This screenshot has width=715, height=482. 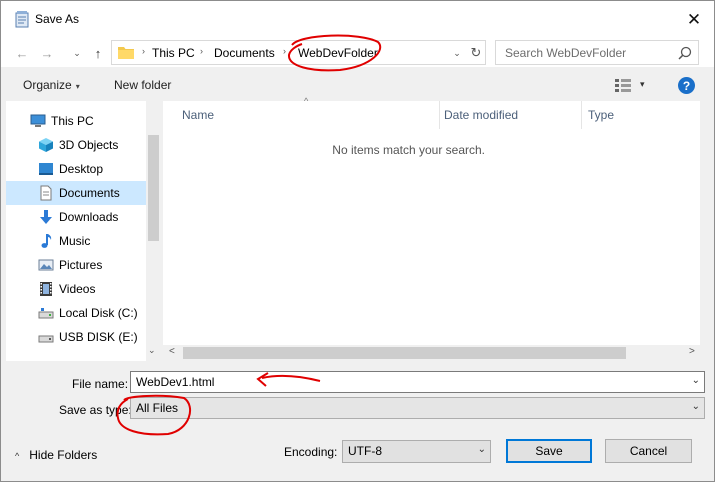 I want to click on chevron-down-icon: ▾, so click(x=77, y=86).